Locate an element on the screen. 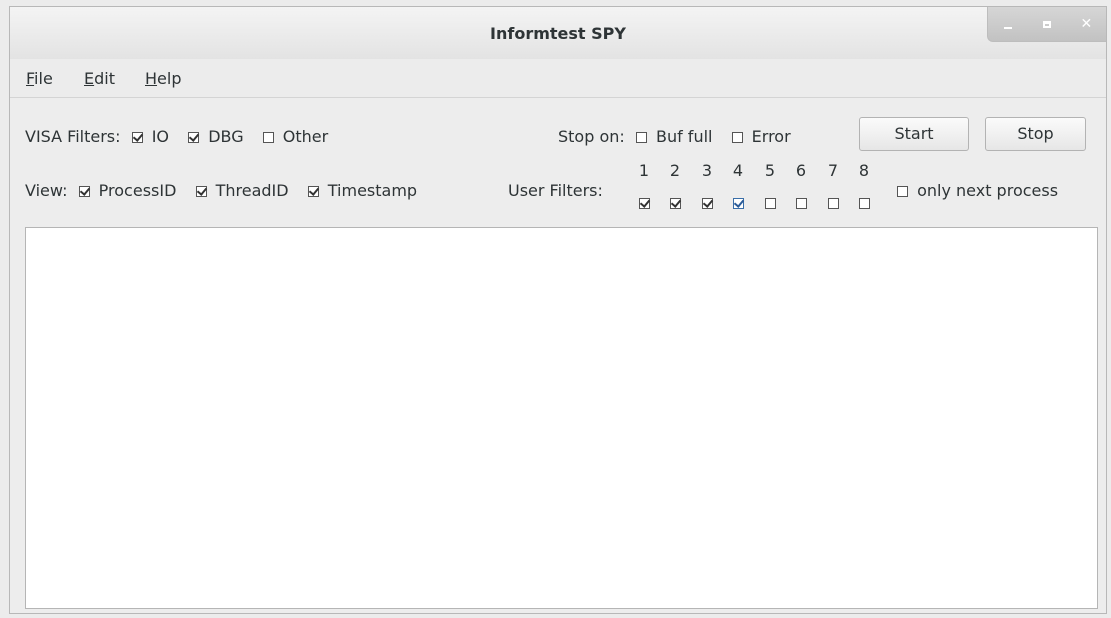 The image size is (1111, 618). minimize-button is located at coordinates (1008, 24).